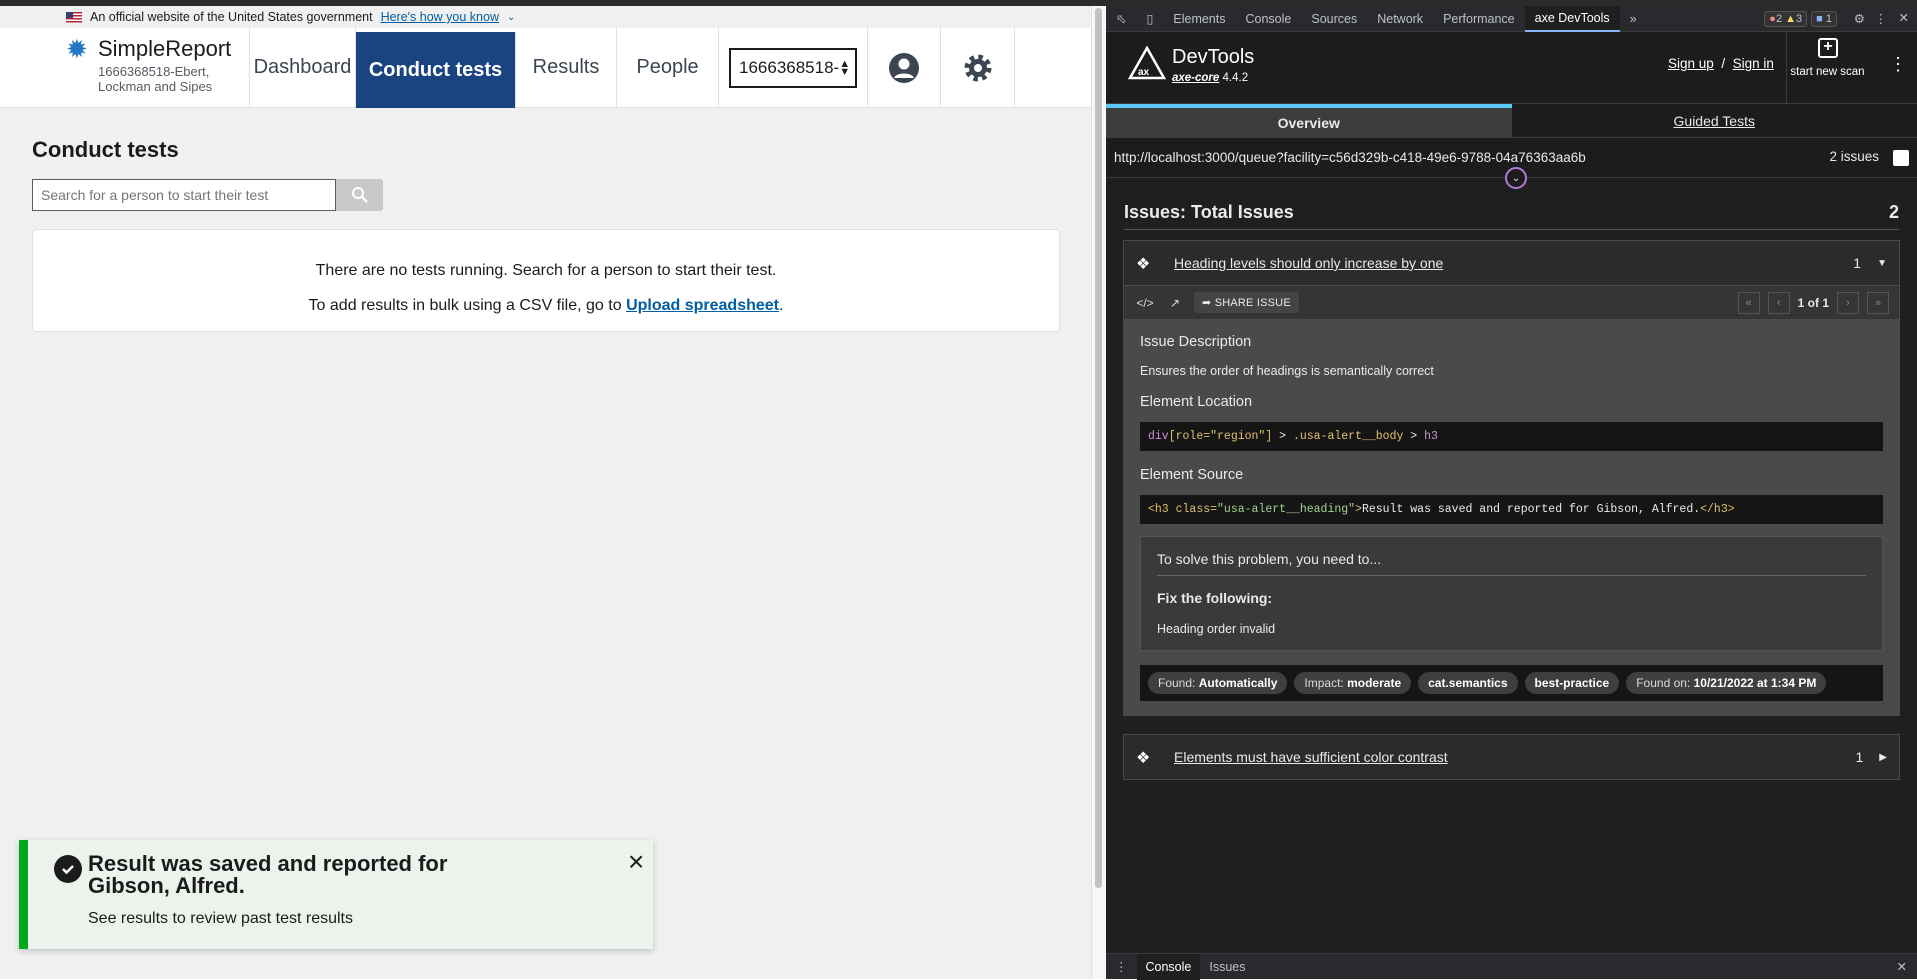  Describe the element at coordinates (1268, 19) in the screenshot. I see `tab-console: Console` at that location.